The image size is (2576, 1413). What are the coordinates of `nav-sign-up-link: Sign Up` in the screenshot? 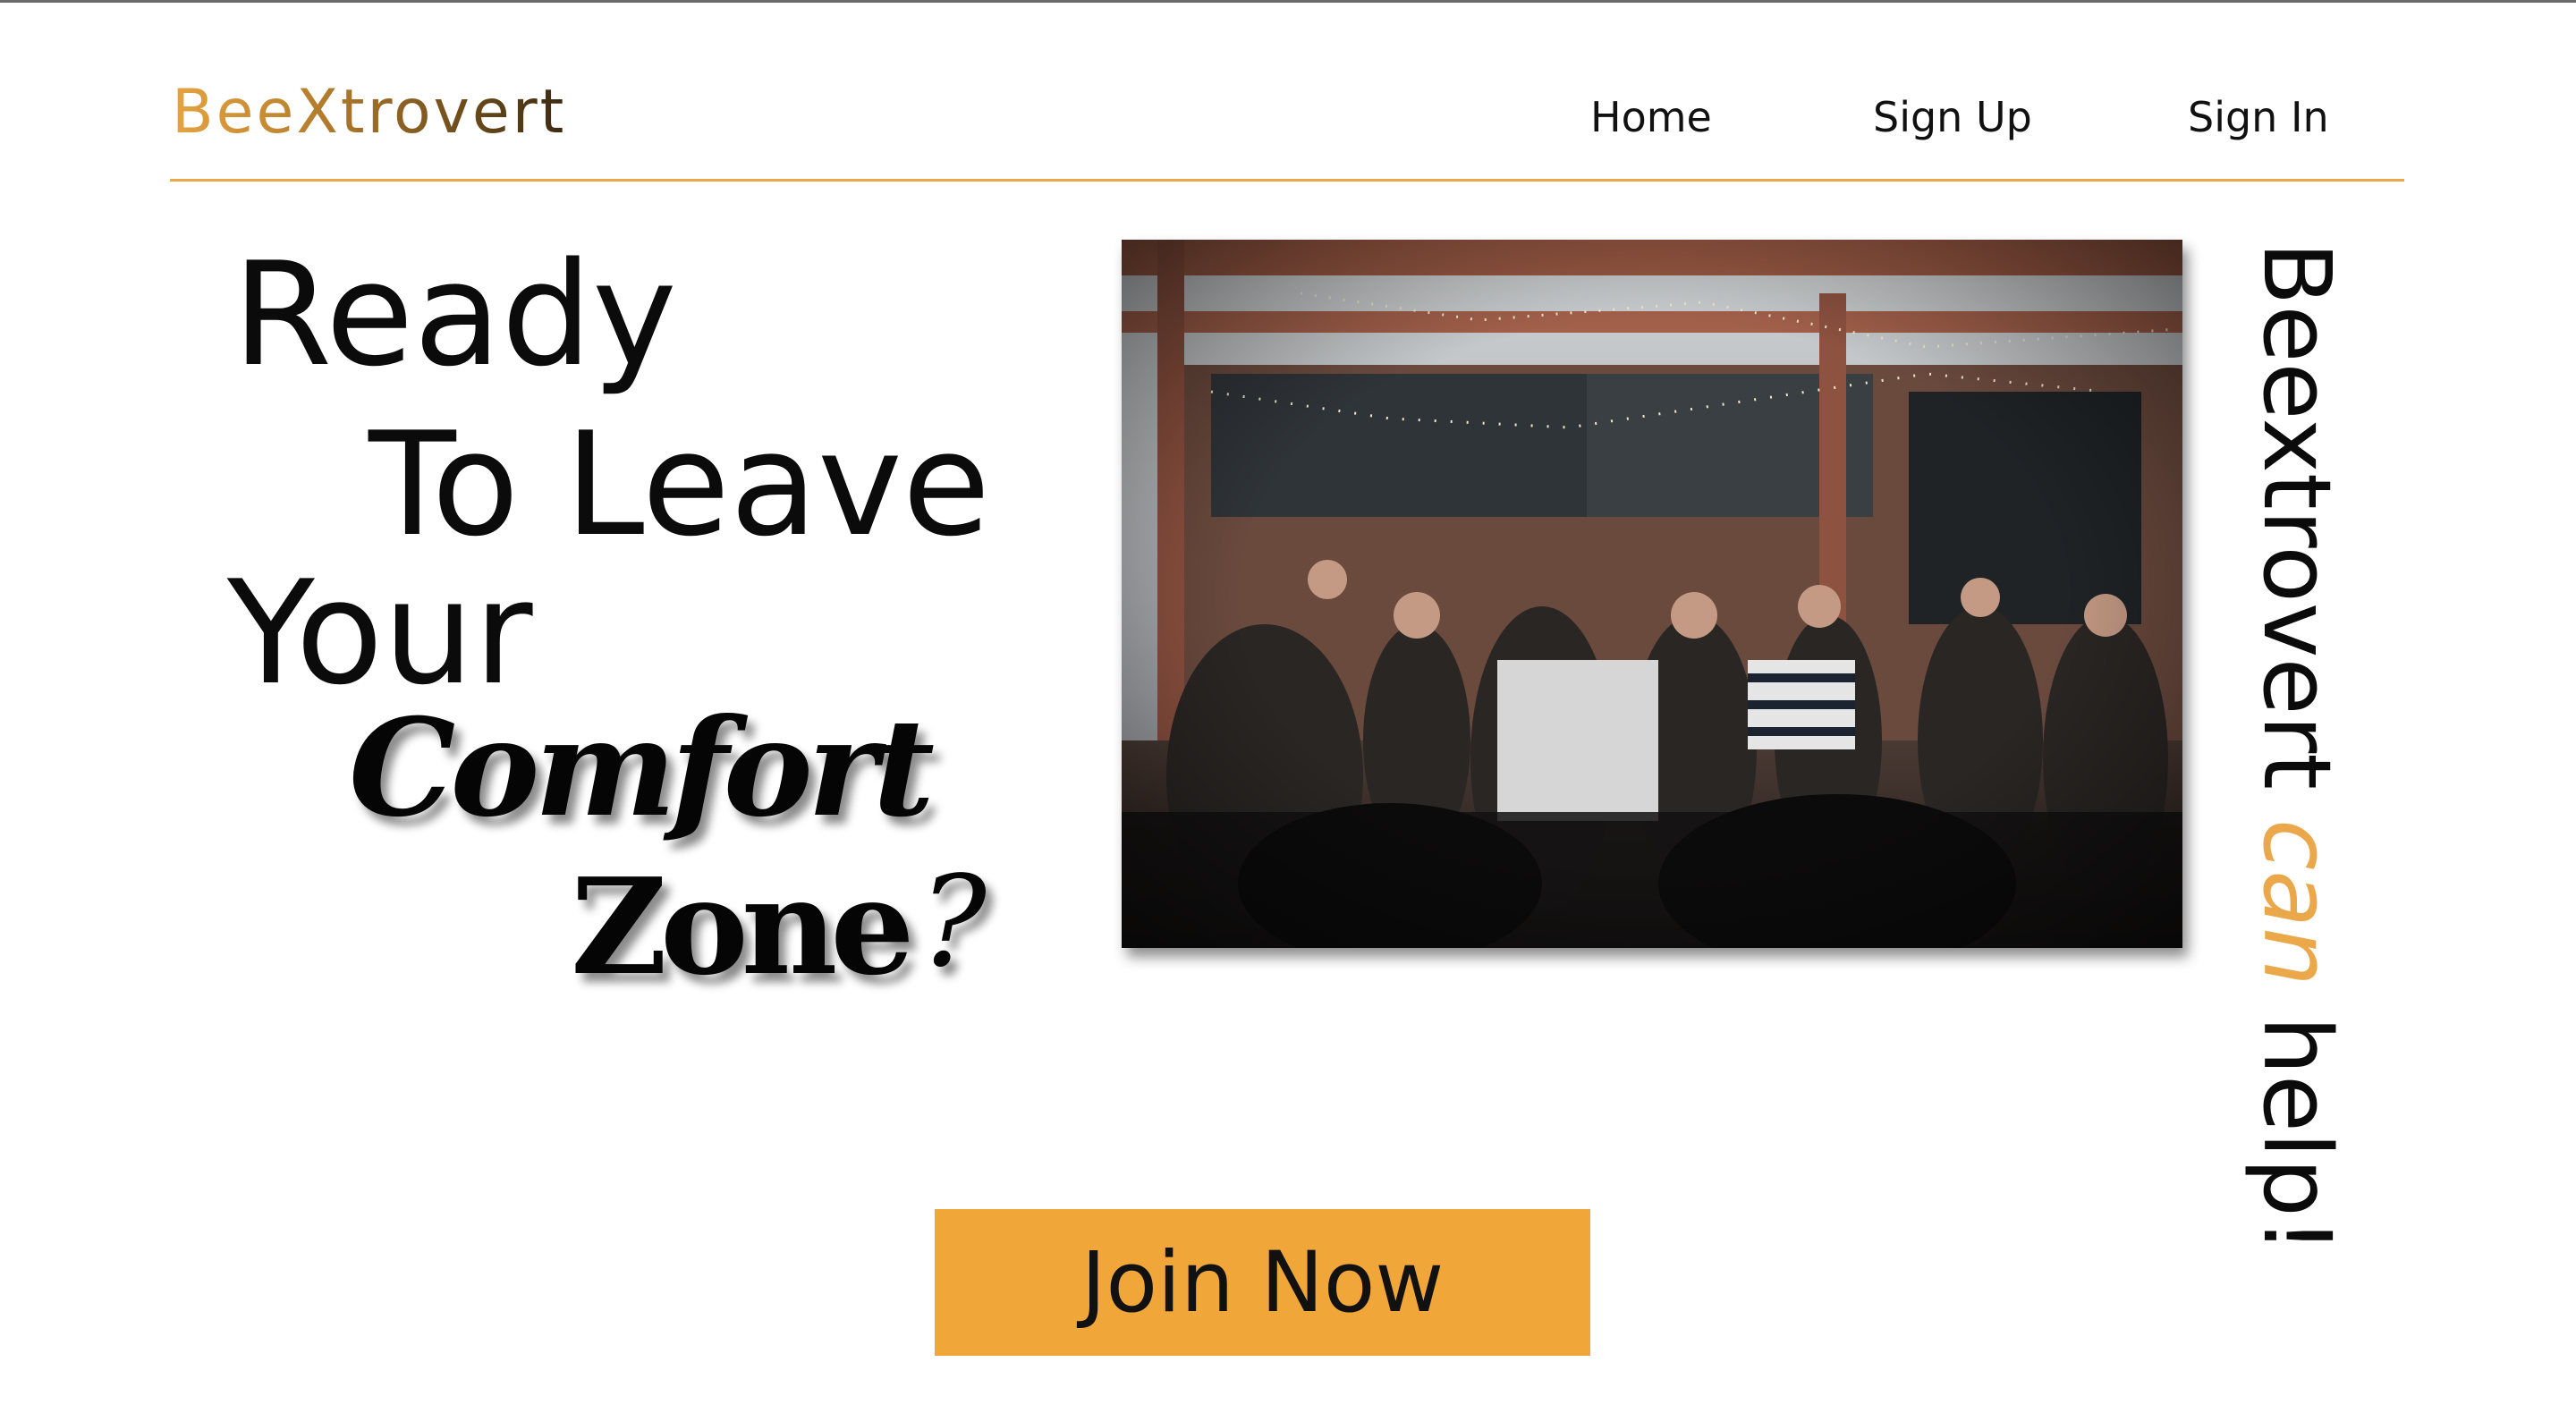 It's located at (1952, 117).